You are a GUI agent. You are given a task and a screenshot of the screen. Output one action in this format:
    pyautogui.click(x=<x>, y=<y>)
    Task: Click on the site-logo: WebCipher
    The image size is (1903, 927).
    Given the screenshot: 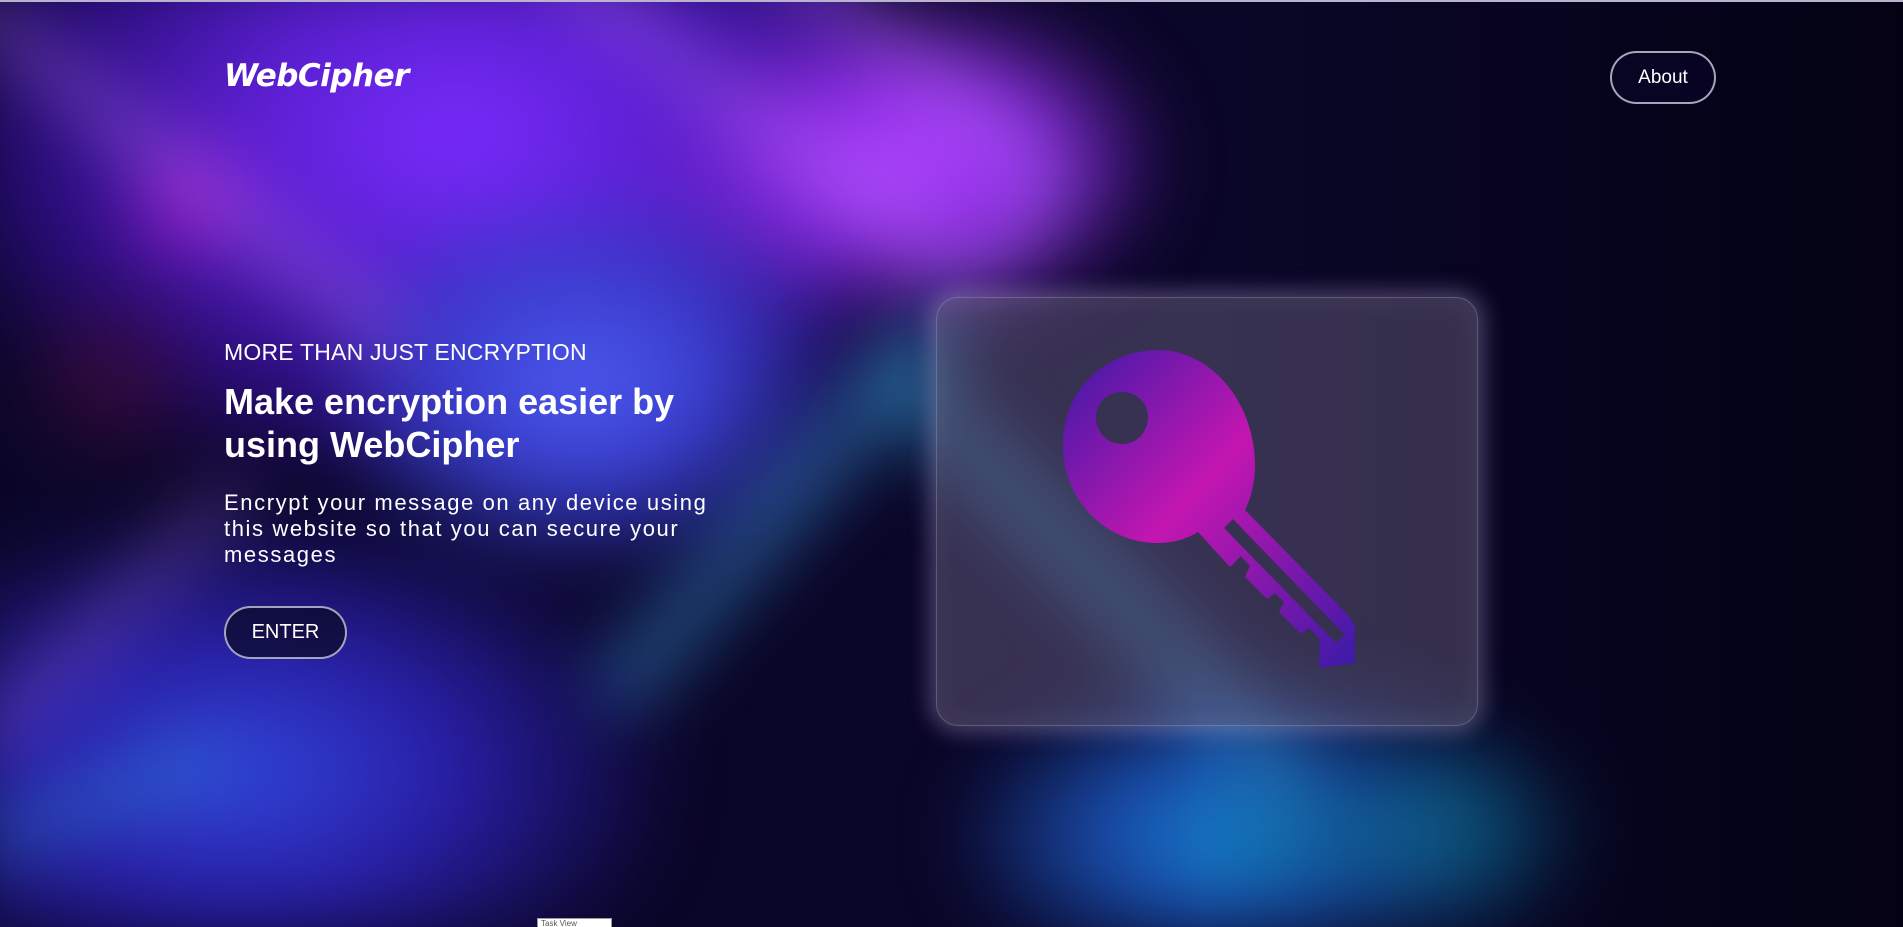 What is the action you would take?
    pyautogui.click(x=316, y=76)
    